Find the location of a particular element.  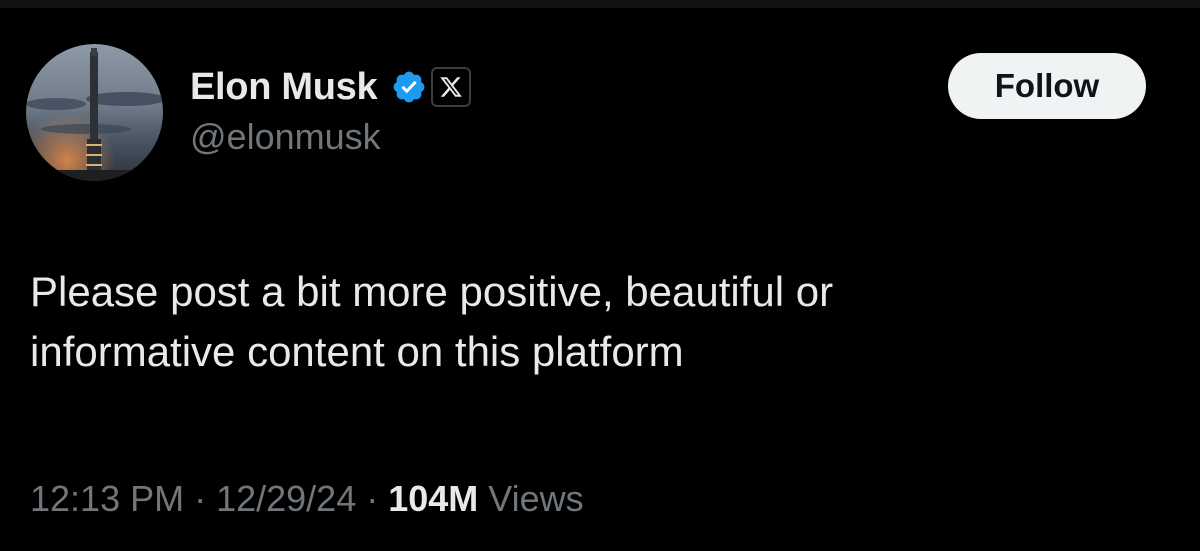

tweet-meta: 12:13 PM · 12/29/24 · 104M Views is located at coordinates (307, 499).